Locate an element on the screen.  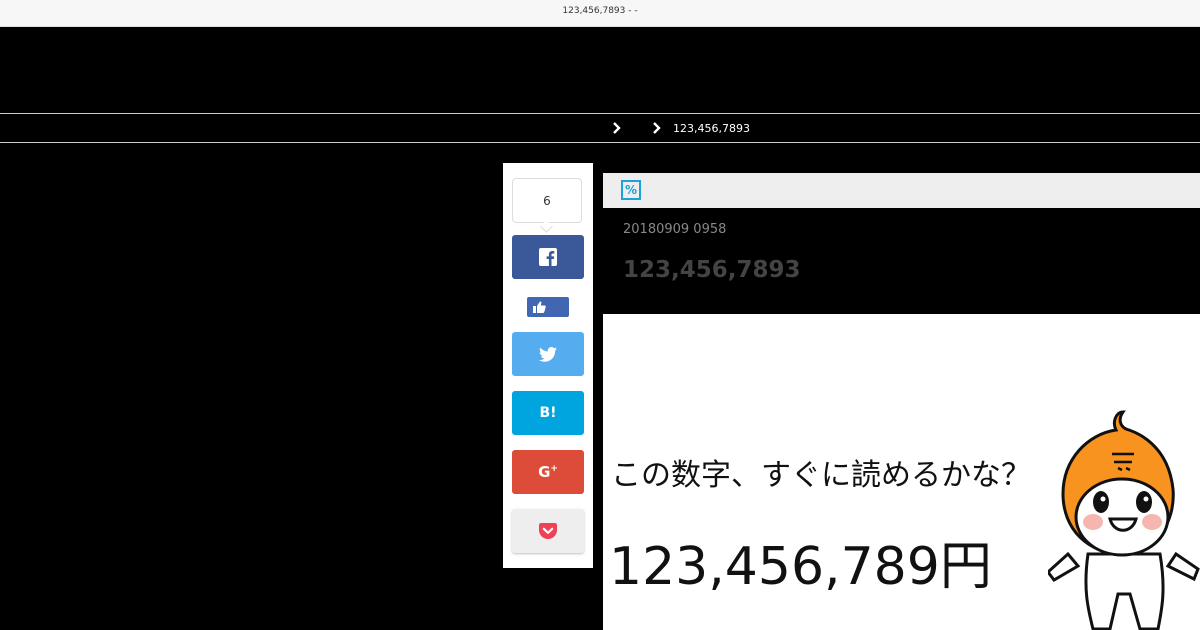
mascot-character-illustration is located at coordinates (1124, 520).